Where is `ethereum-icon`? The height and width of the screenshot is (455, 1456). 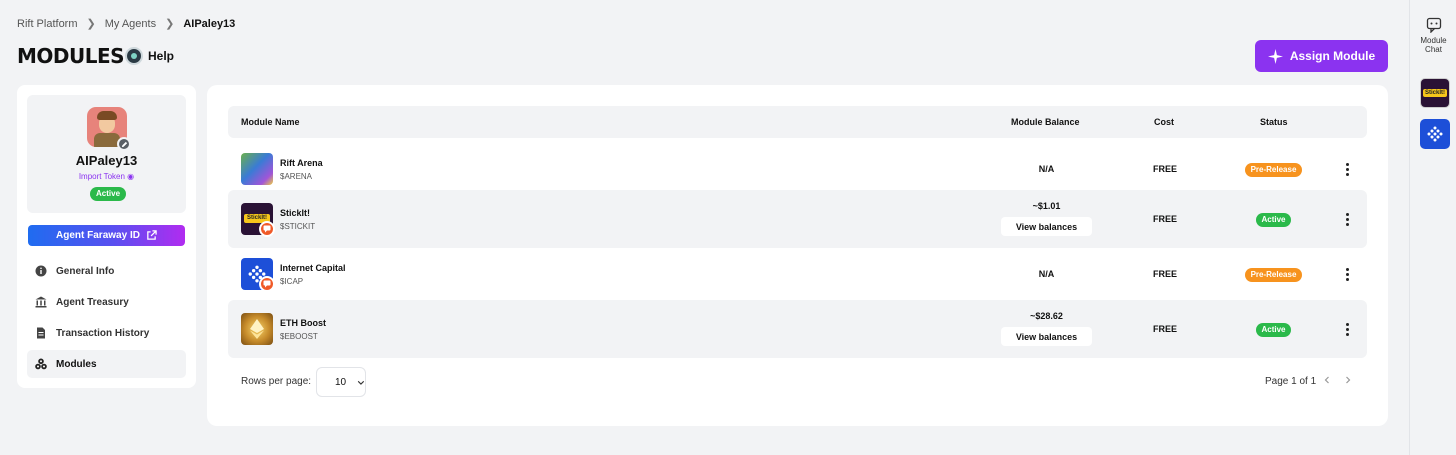
ethereum-icon is located at coordinates (257, 329).